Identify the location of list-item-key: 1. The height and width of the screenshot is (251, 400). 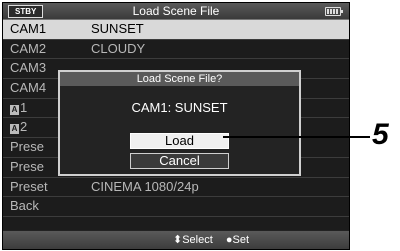
(24, 107).